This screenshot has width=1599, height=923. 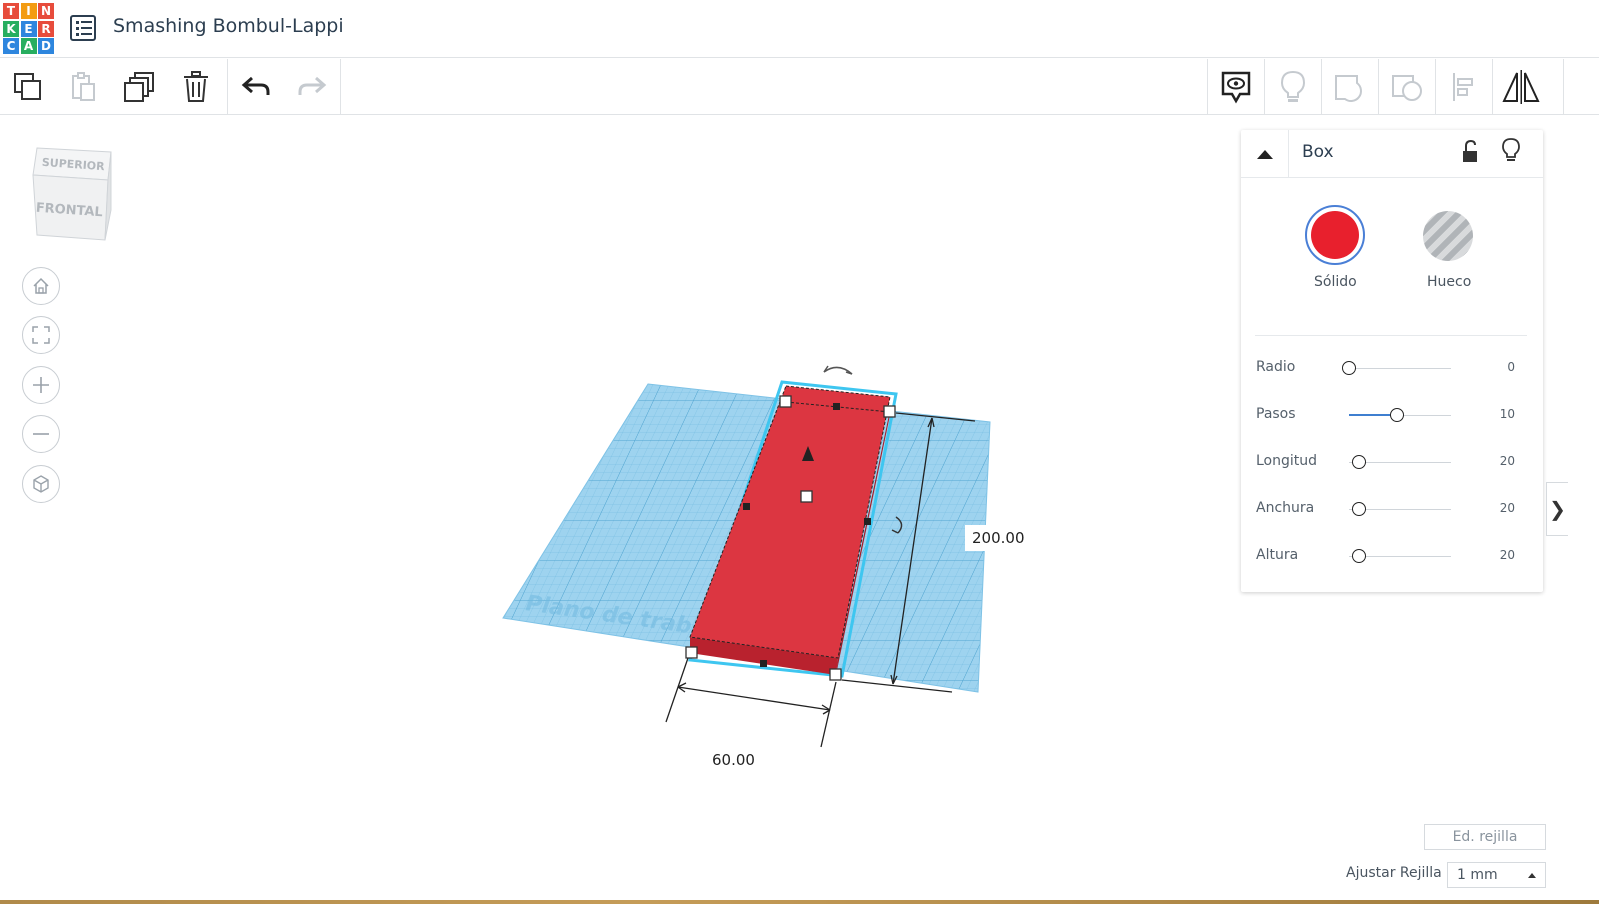 I want to click on delete-icon, so click(x=196, y=86).